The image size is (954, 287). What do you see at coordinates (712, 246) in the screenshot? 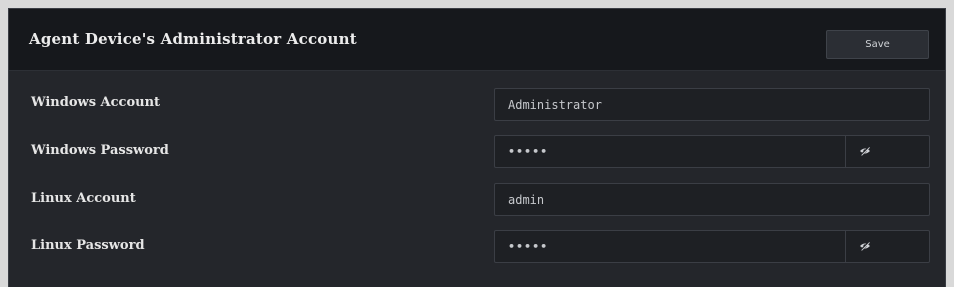
I see `linux-password-input: •••••` at bounding box center [712, 246].